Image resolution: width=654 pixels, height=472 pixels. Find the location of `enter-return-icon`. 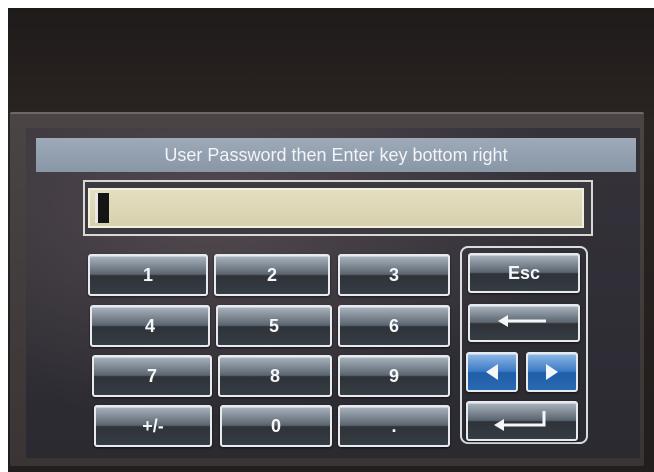

enter-return-icon is located at coordinates (520, 421).